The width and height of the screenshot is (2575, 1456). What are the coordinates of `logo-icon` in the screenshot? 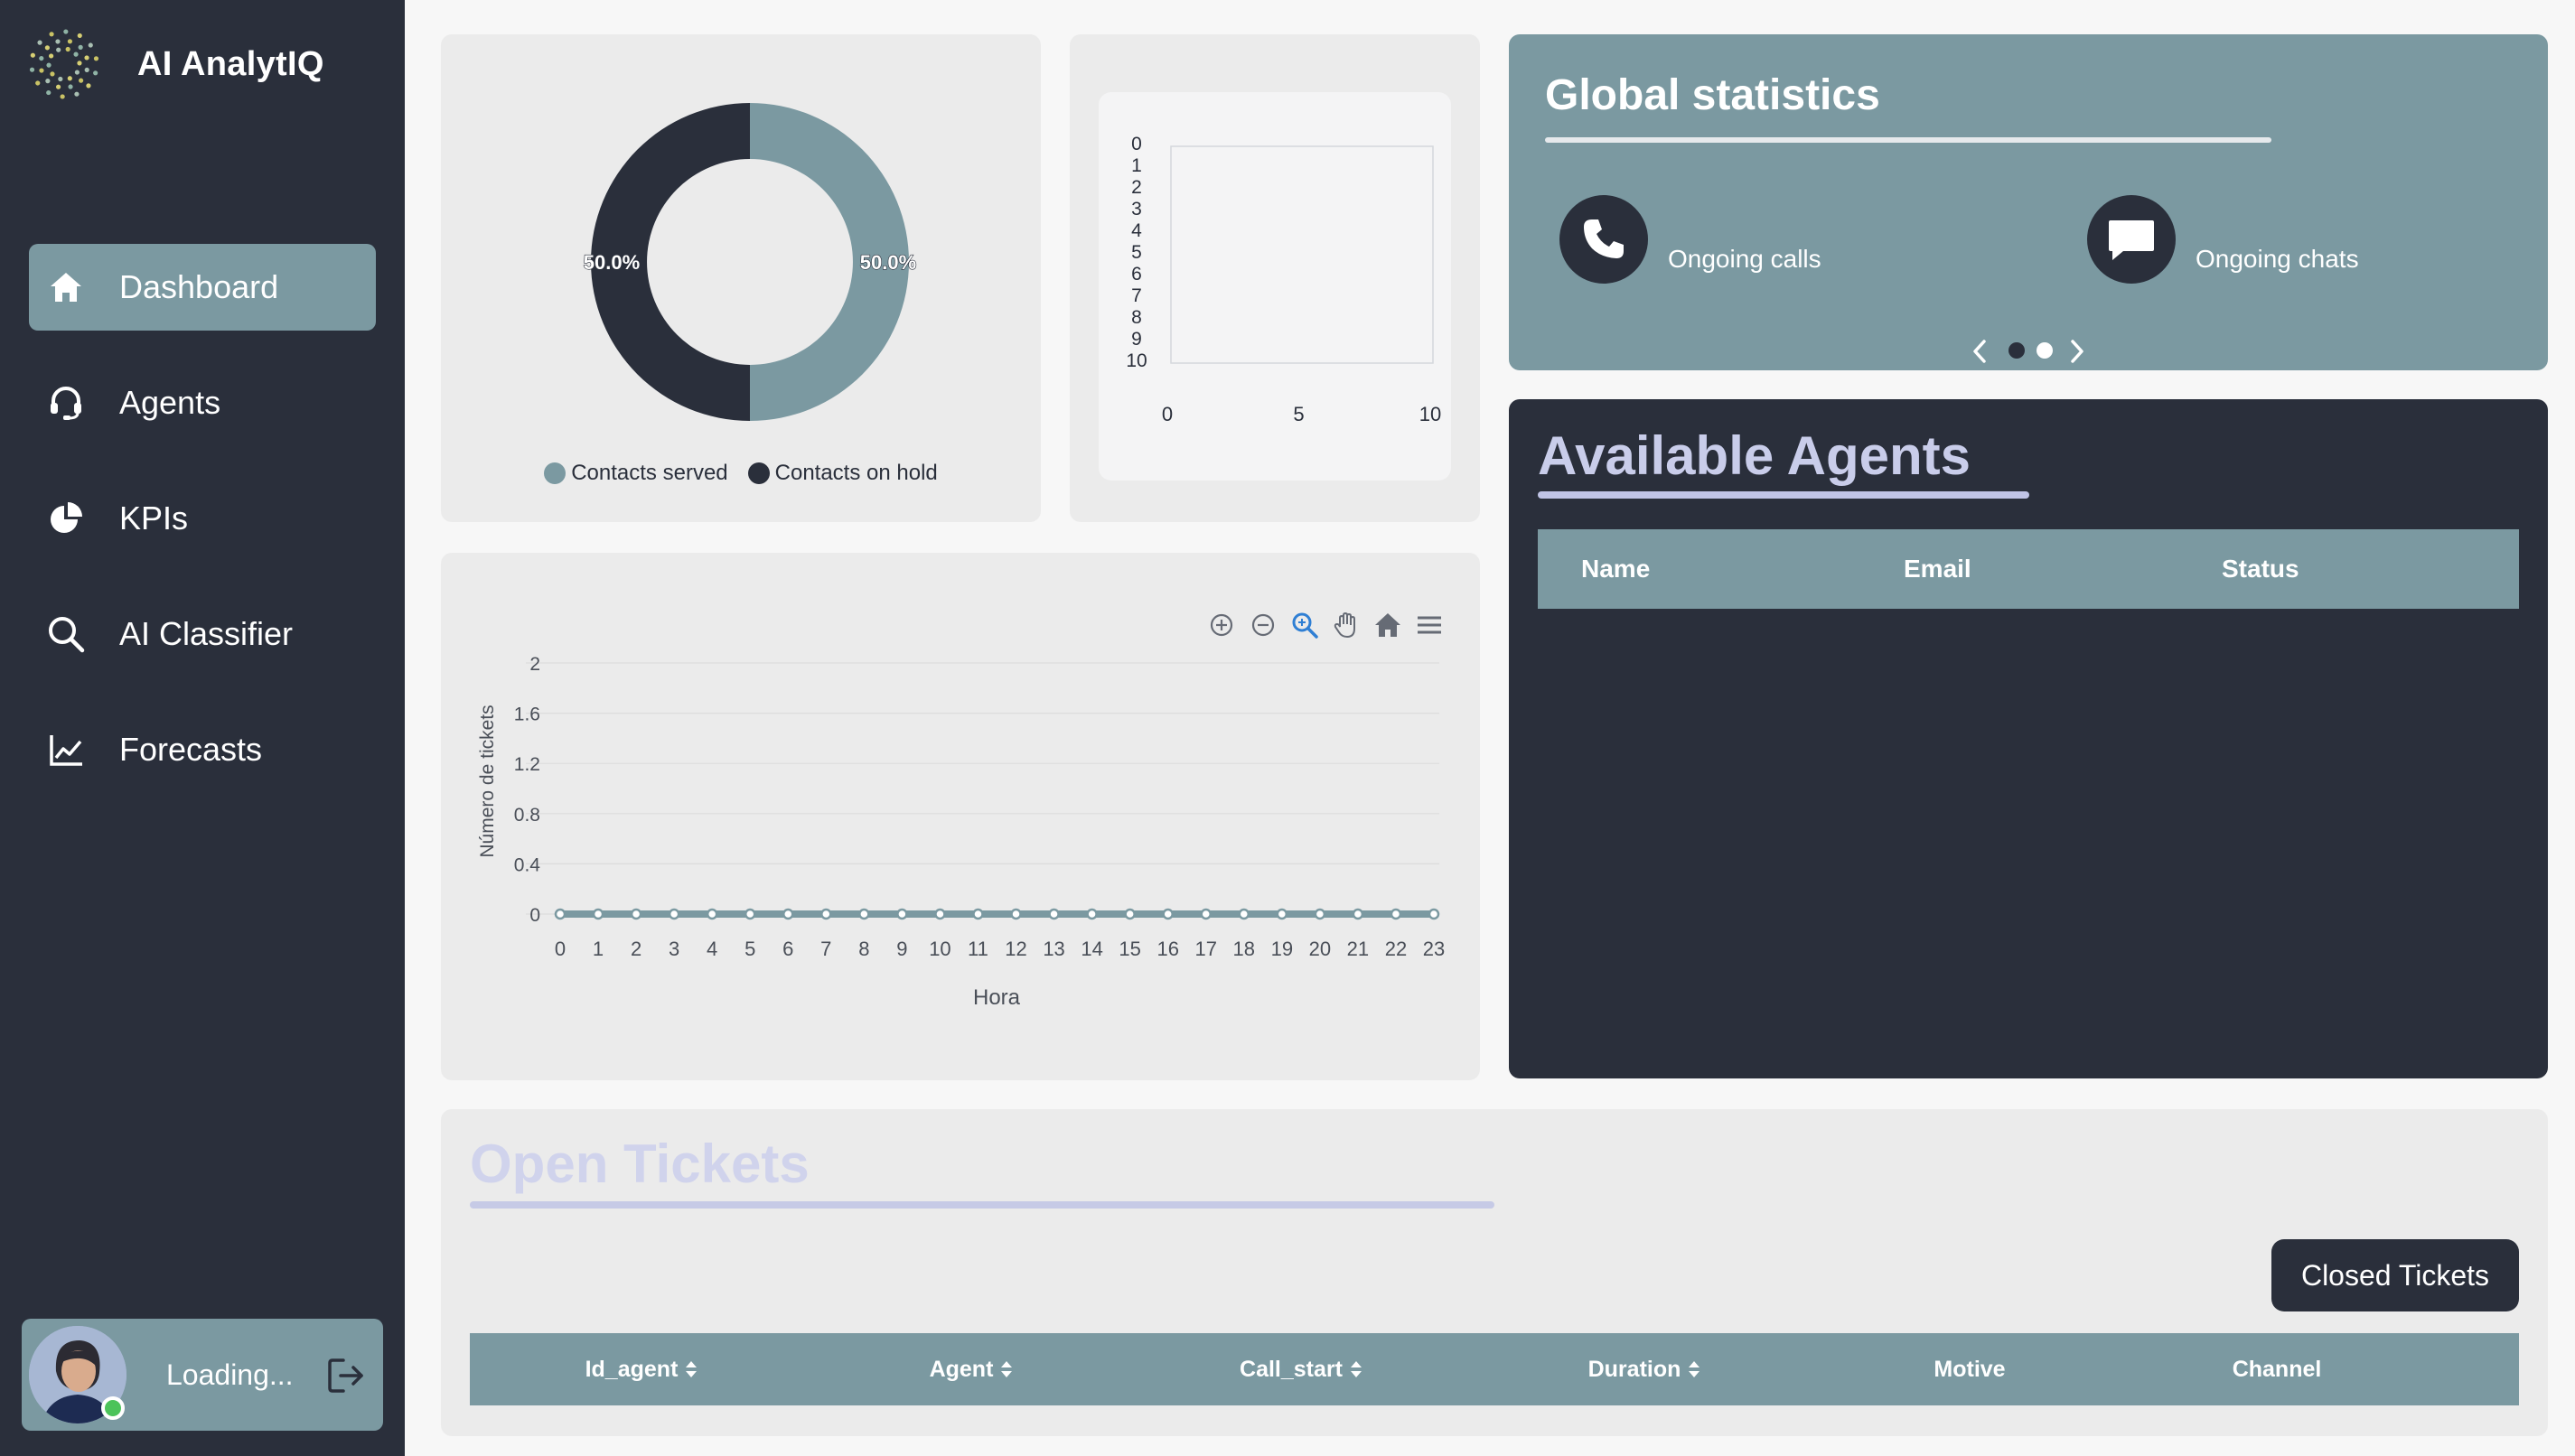 It's located at (64, 64).